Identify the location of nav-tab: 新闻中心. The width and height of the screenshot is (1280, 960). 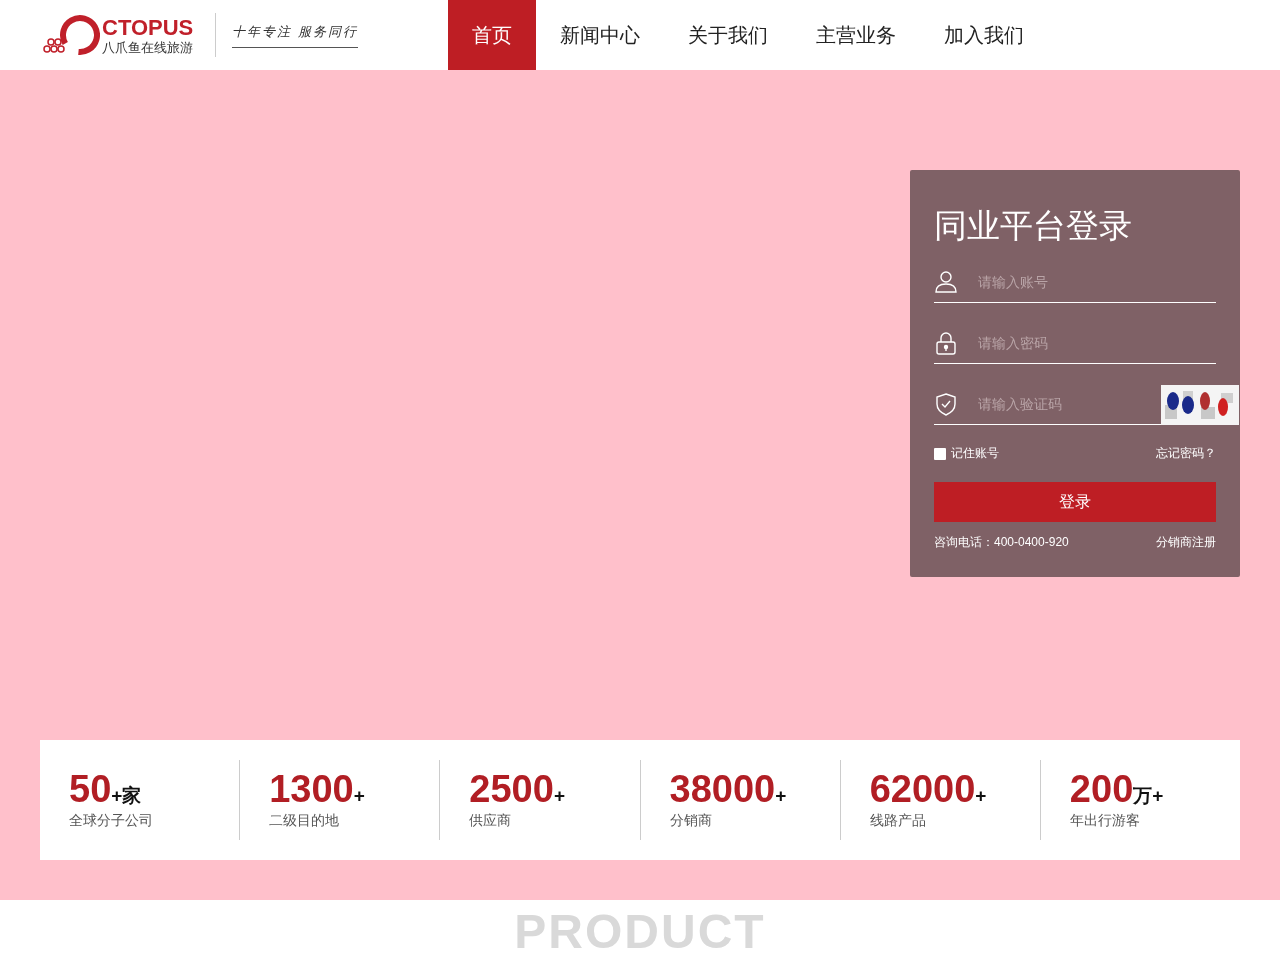
(600, 35).